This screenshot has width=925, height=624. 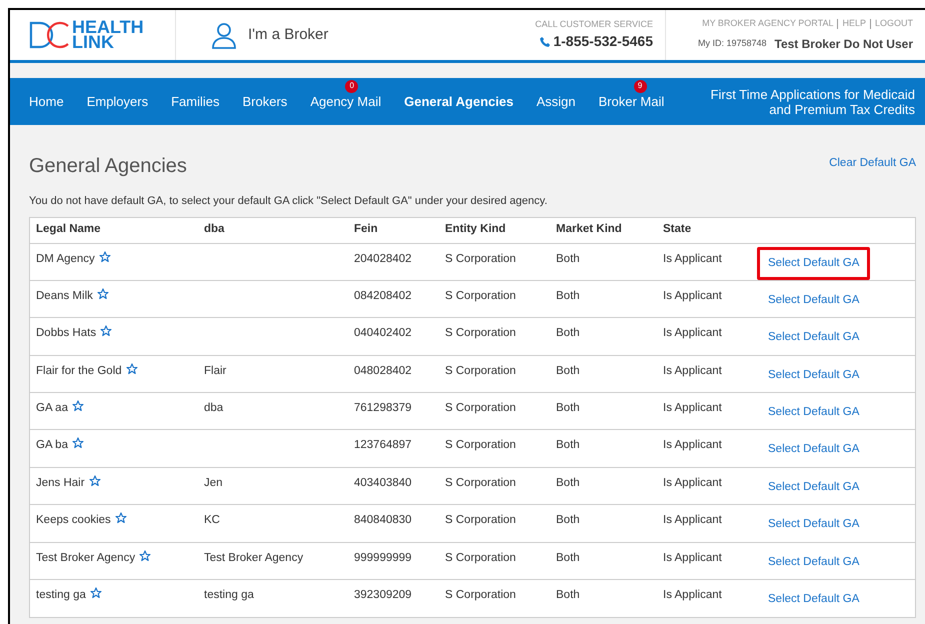 I want to click on table-cell: 840840830, so click(x=383, y=520).